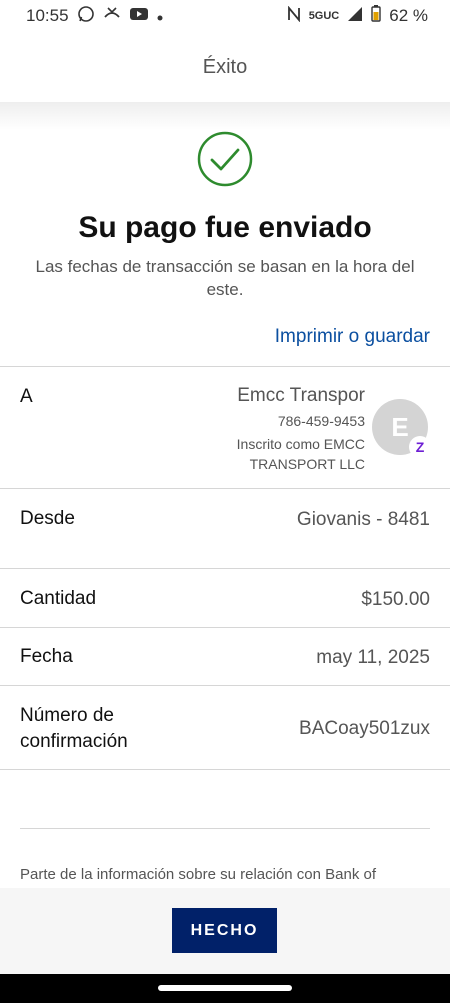 The image size is (450, 1003). Describe the element at coordinates (86, 16) in the screenshot. I see `whatsapp-icon` at that location.